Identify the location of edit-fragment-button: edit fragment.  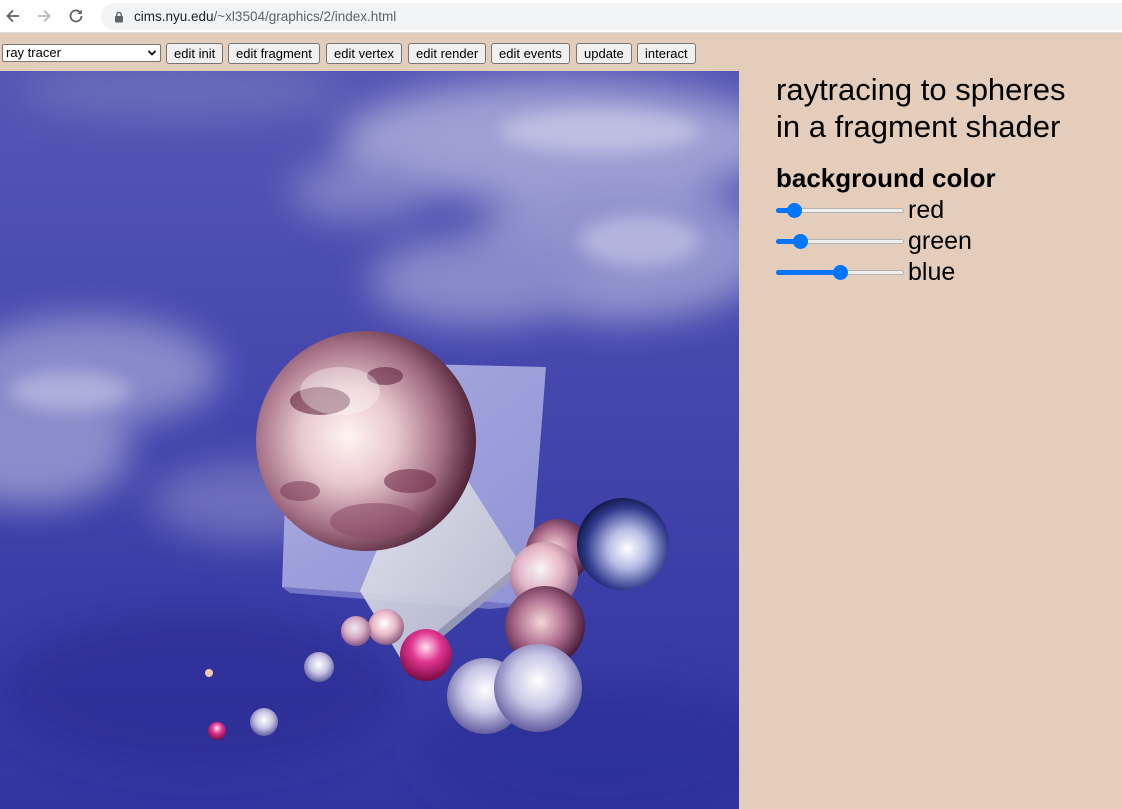
(274, 53).